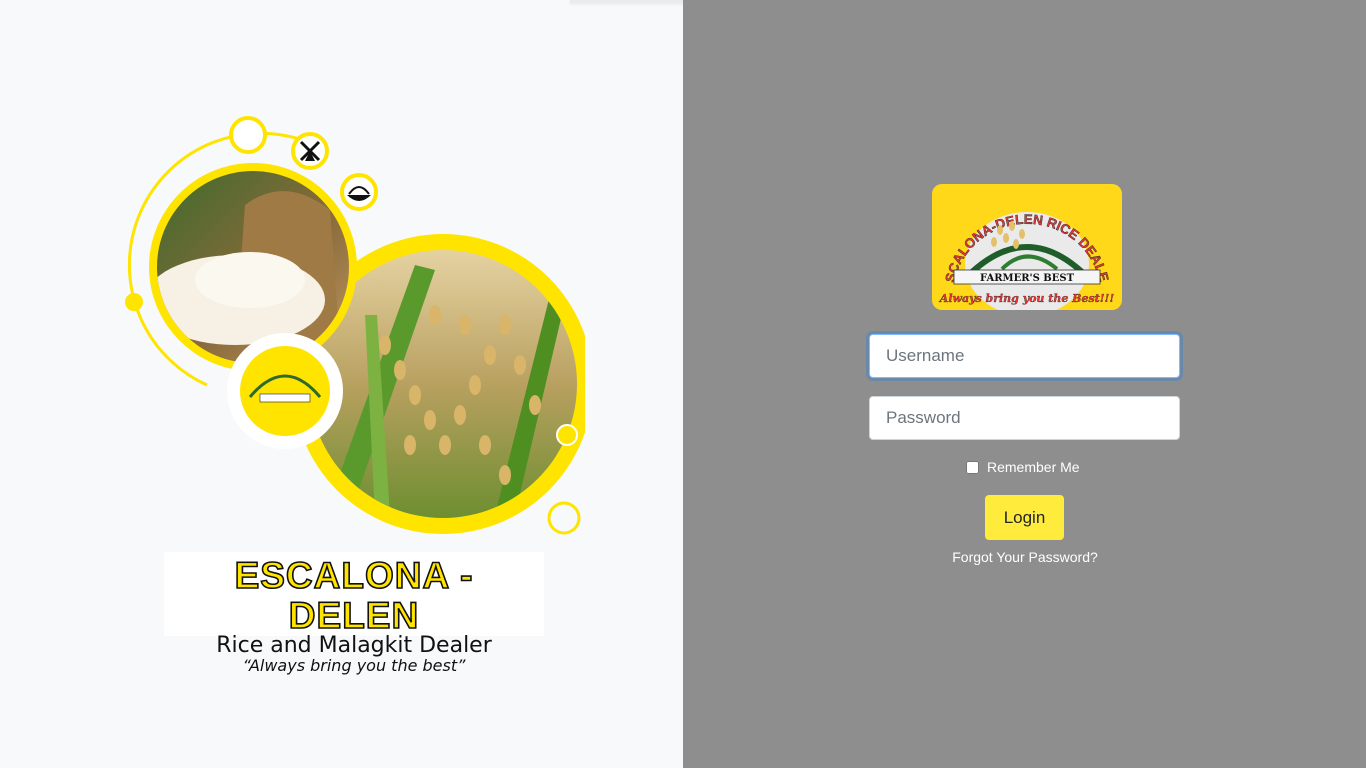 The width and height of the screenshot is (1366, 768). Describe the element at coordinates (359, 192) in the screenshot. I see `rice-bowl-icon` at that location.